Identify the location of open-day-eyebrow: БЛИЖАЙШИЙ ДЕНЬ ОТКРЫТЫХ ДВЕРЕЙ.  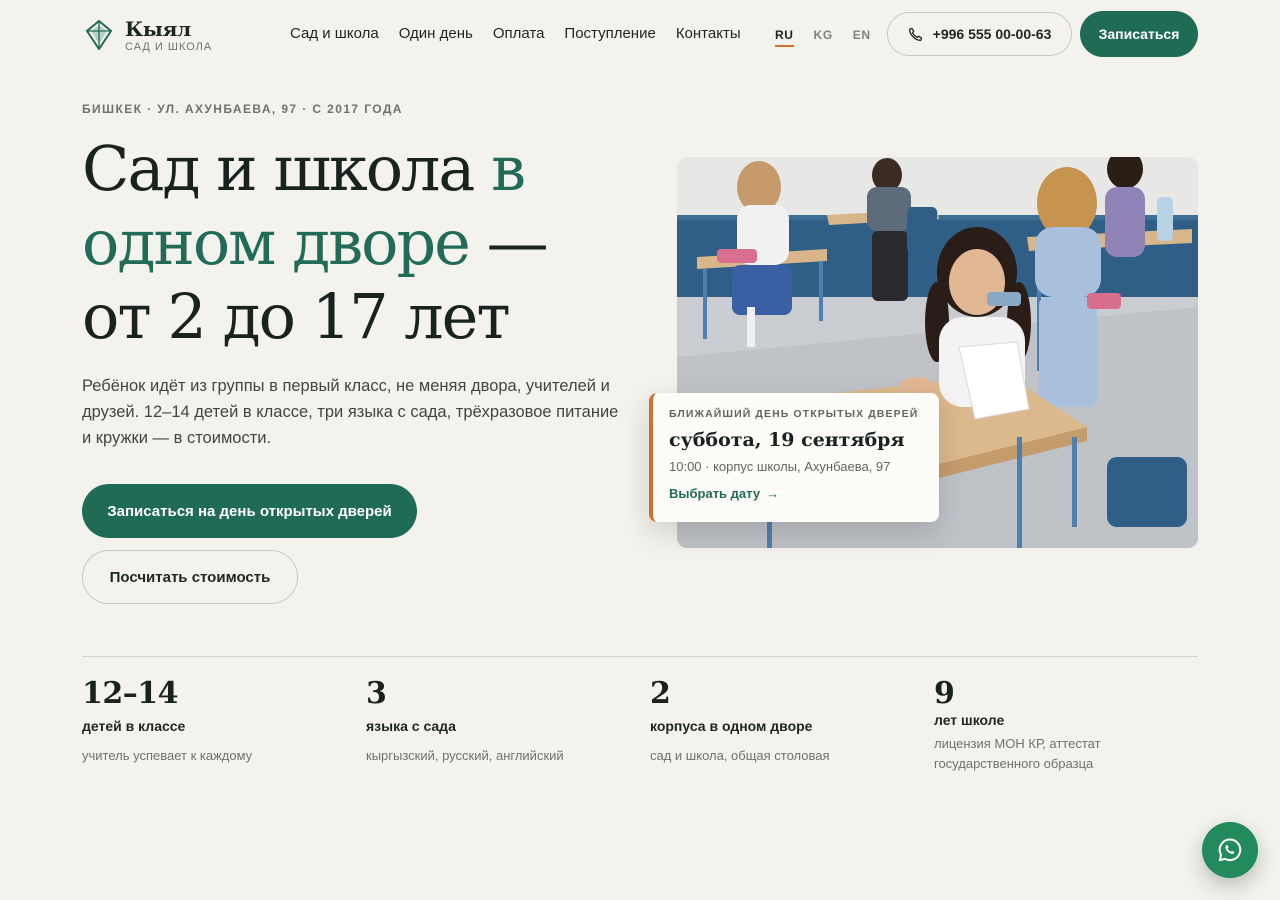
(794, 414).